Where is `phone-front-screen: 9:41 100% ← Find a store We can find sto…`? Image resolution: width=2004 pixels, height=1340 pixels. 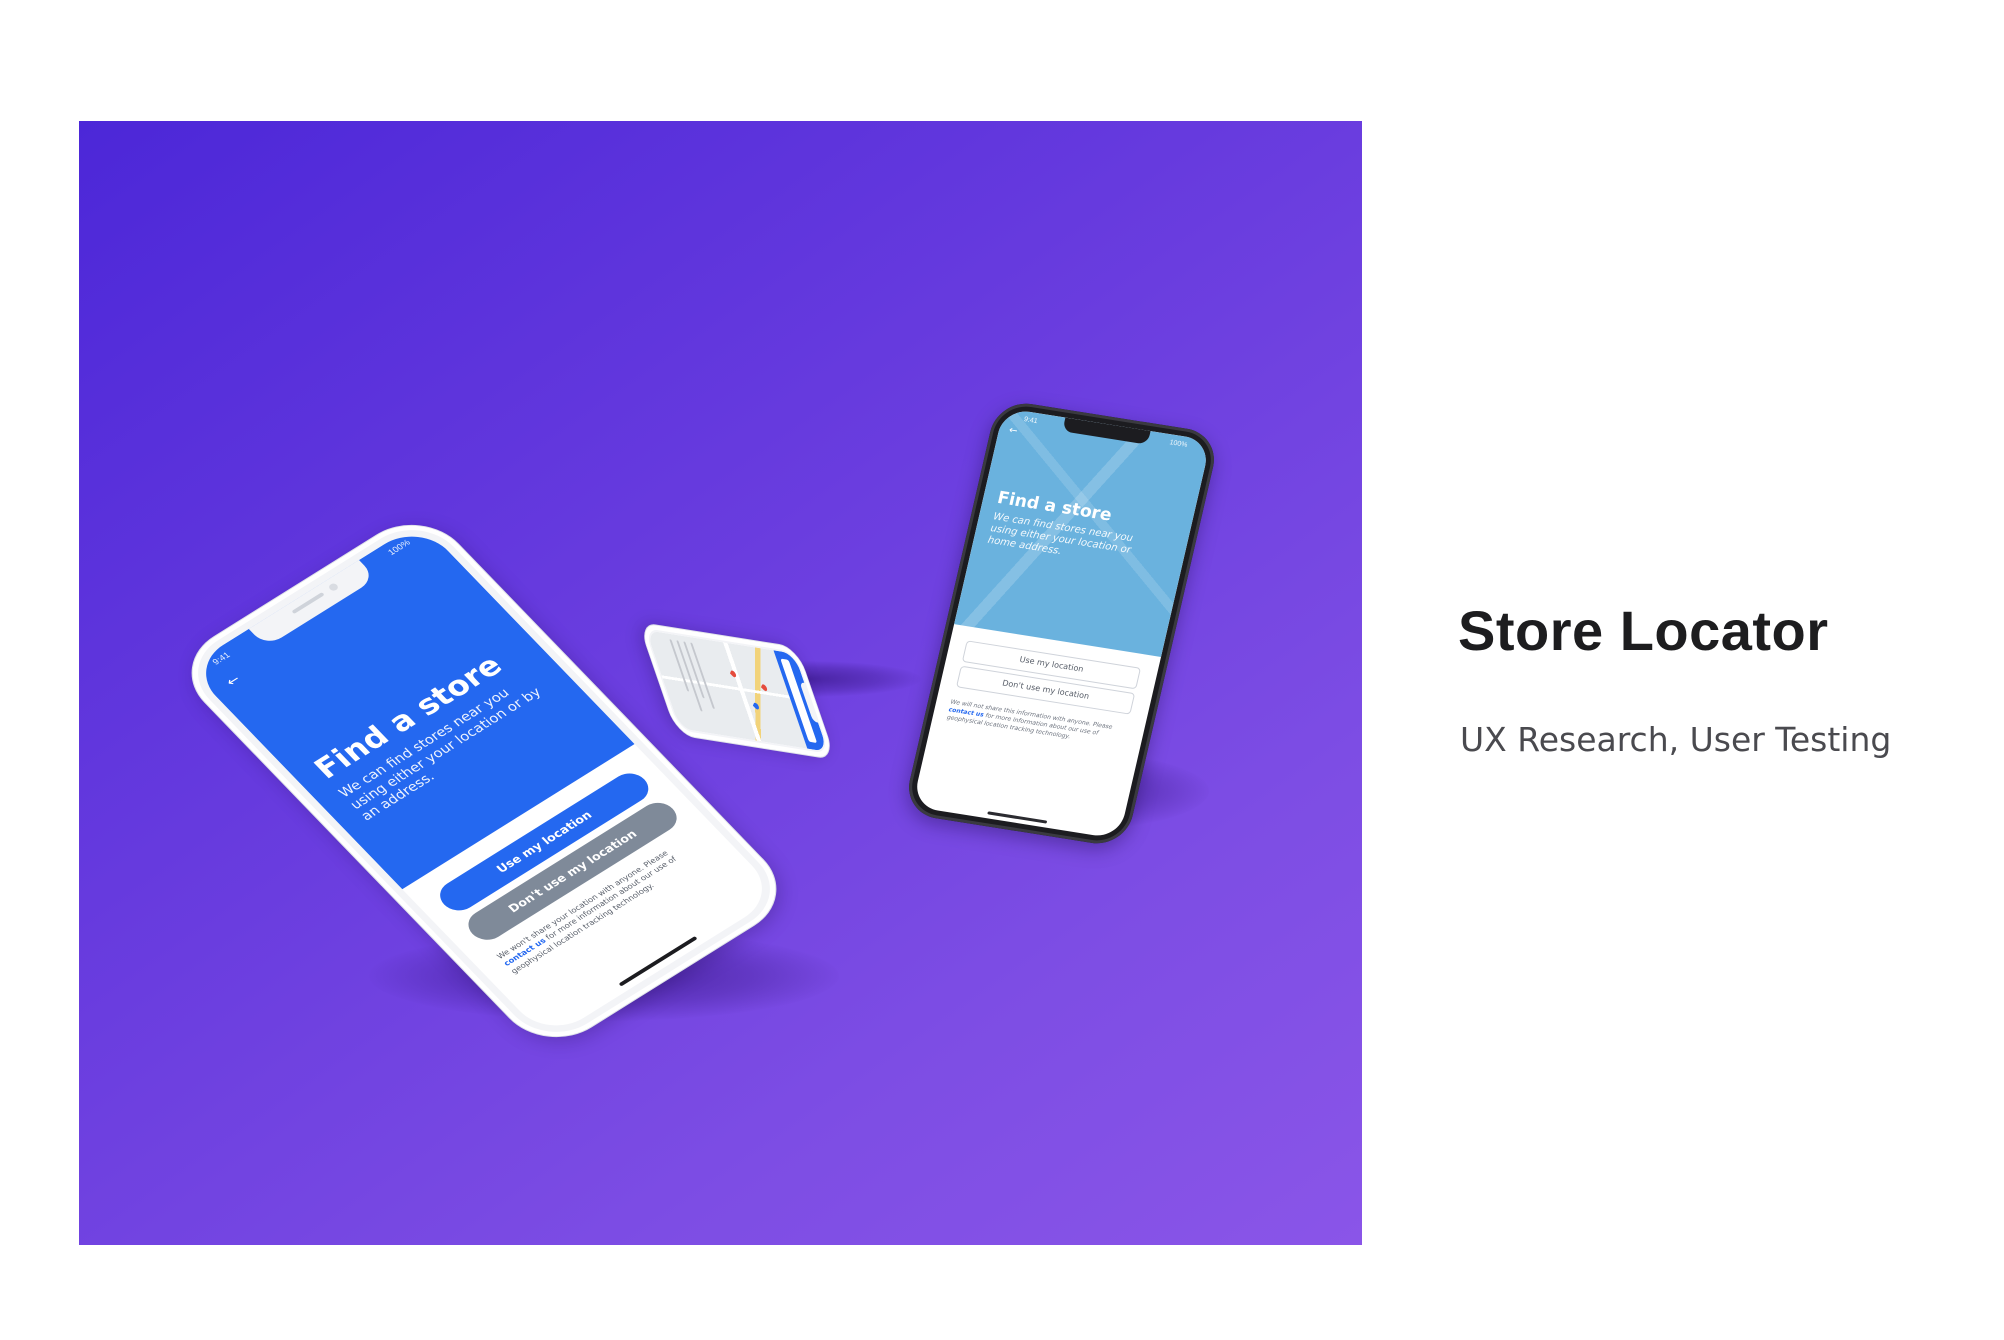
phone-front-screen: 9:41 100% ← Find a store We can find sto… is located at coordinates (484, 781).